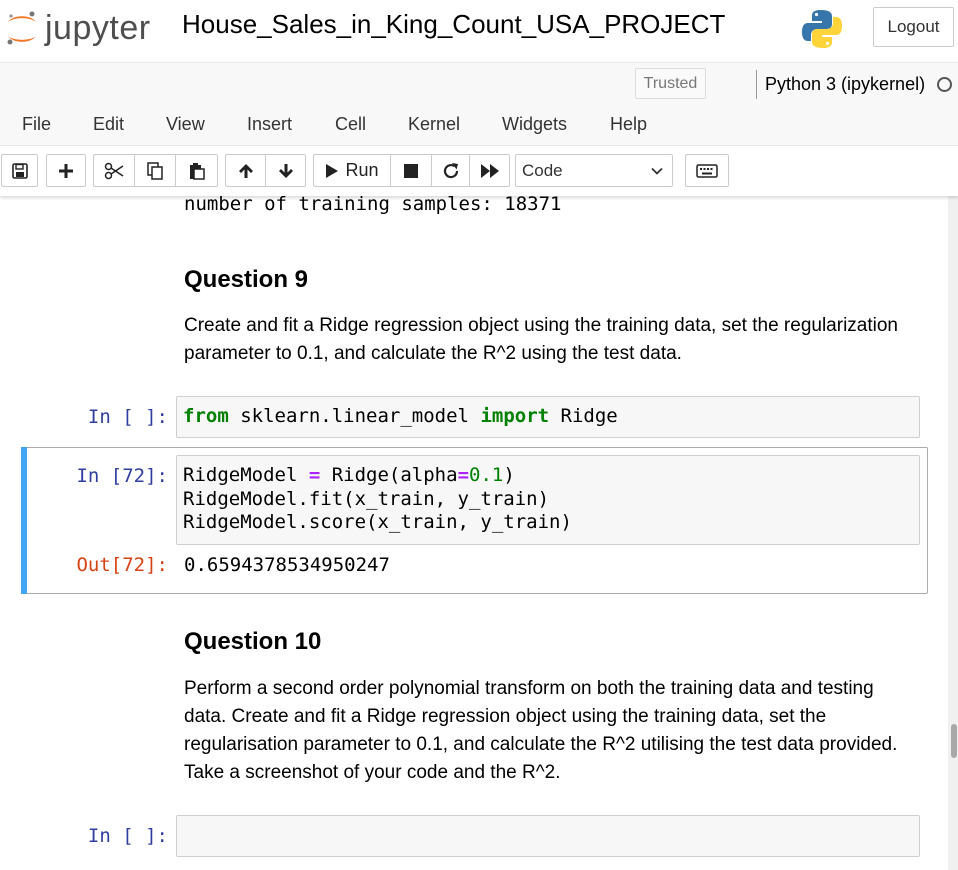 Image resolution: width=958 pixels, height=870 pixels. Describe the element at coordinates (36, 124) in the screenshot. I see `menu-file: File` at that location.